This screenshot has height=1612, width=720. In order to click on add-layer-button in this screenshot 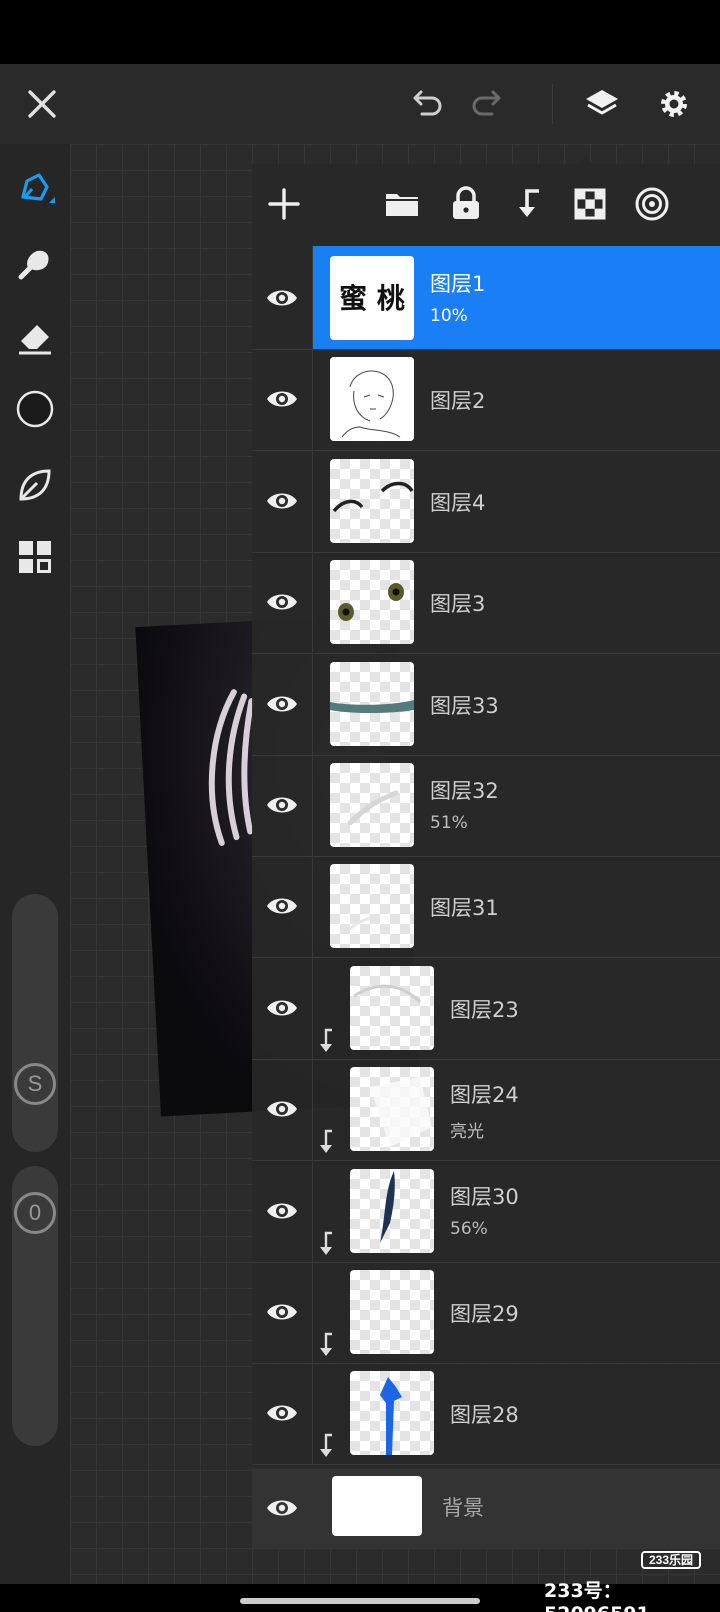, I will do `click(284, 204)`.